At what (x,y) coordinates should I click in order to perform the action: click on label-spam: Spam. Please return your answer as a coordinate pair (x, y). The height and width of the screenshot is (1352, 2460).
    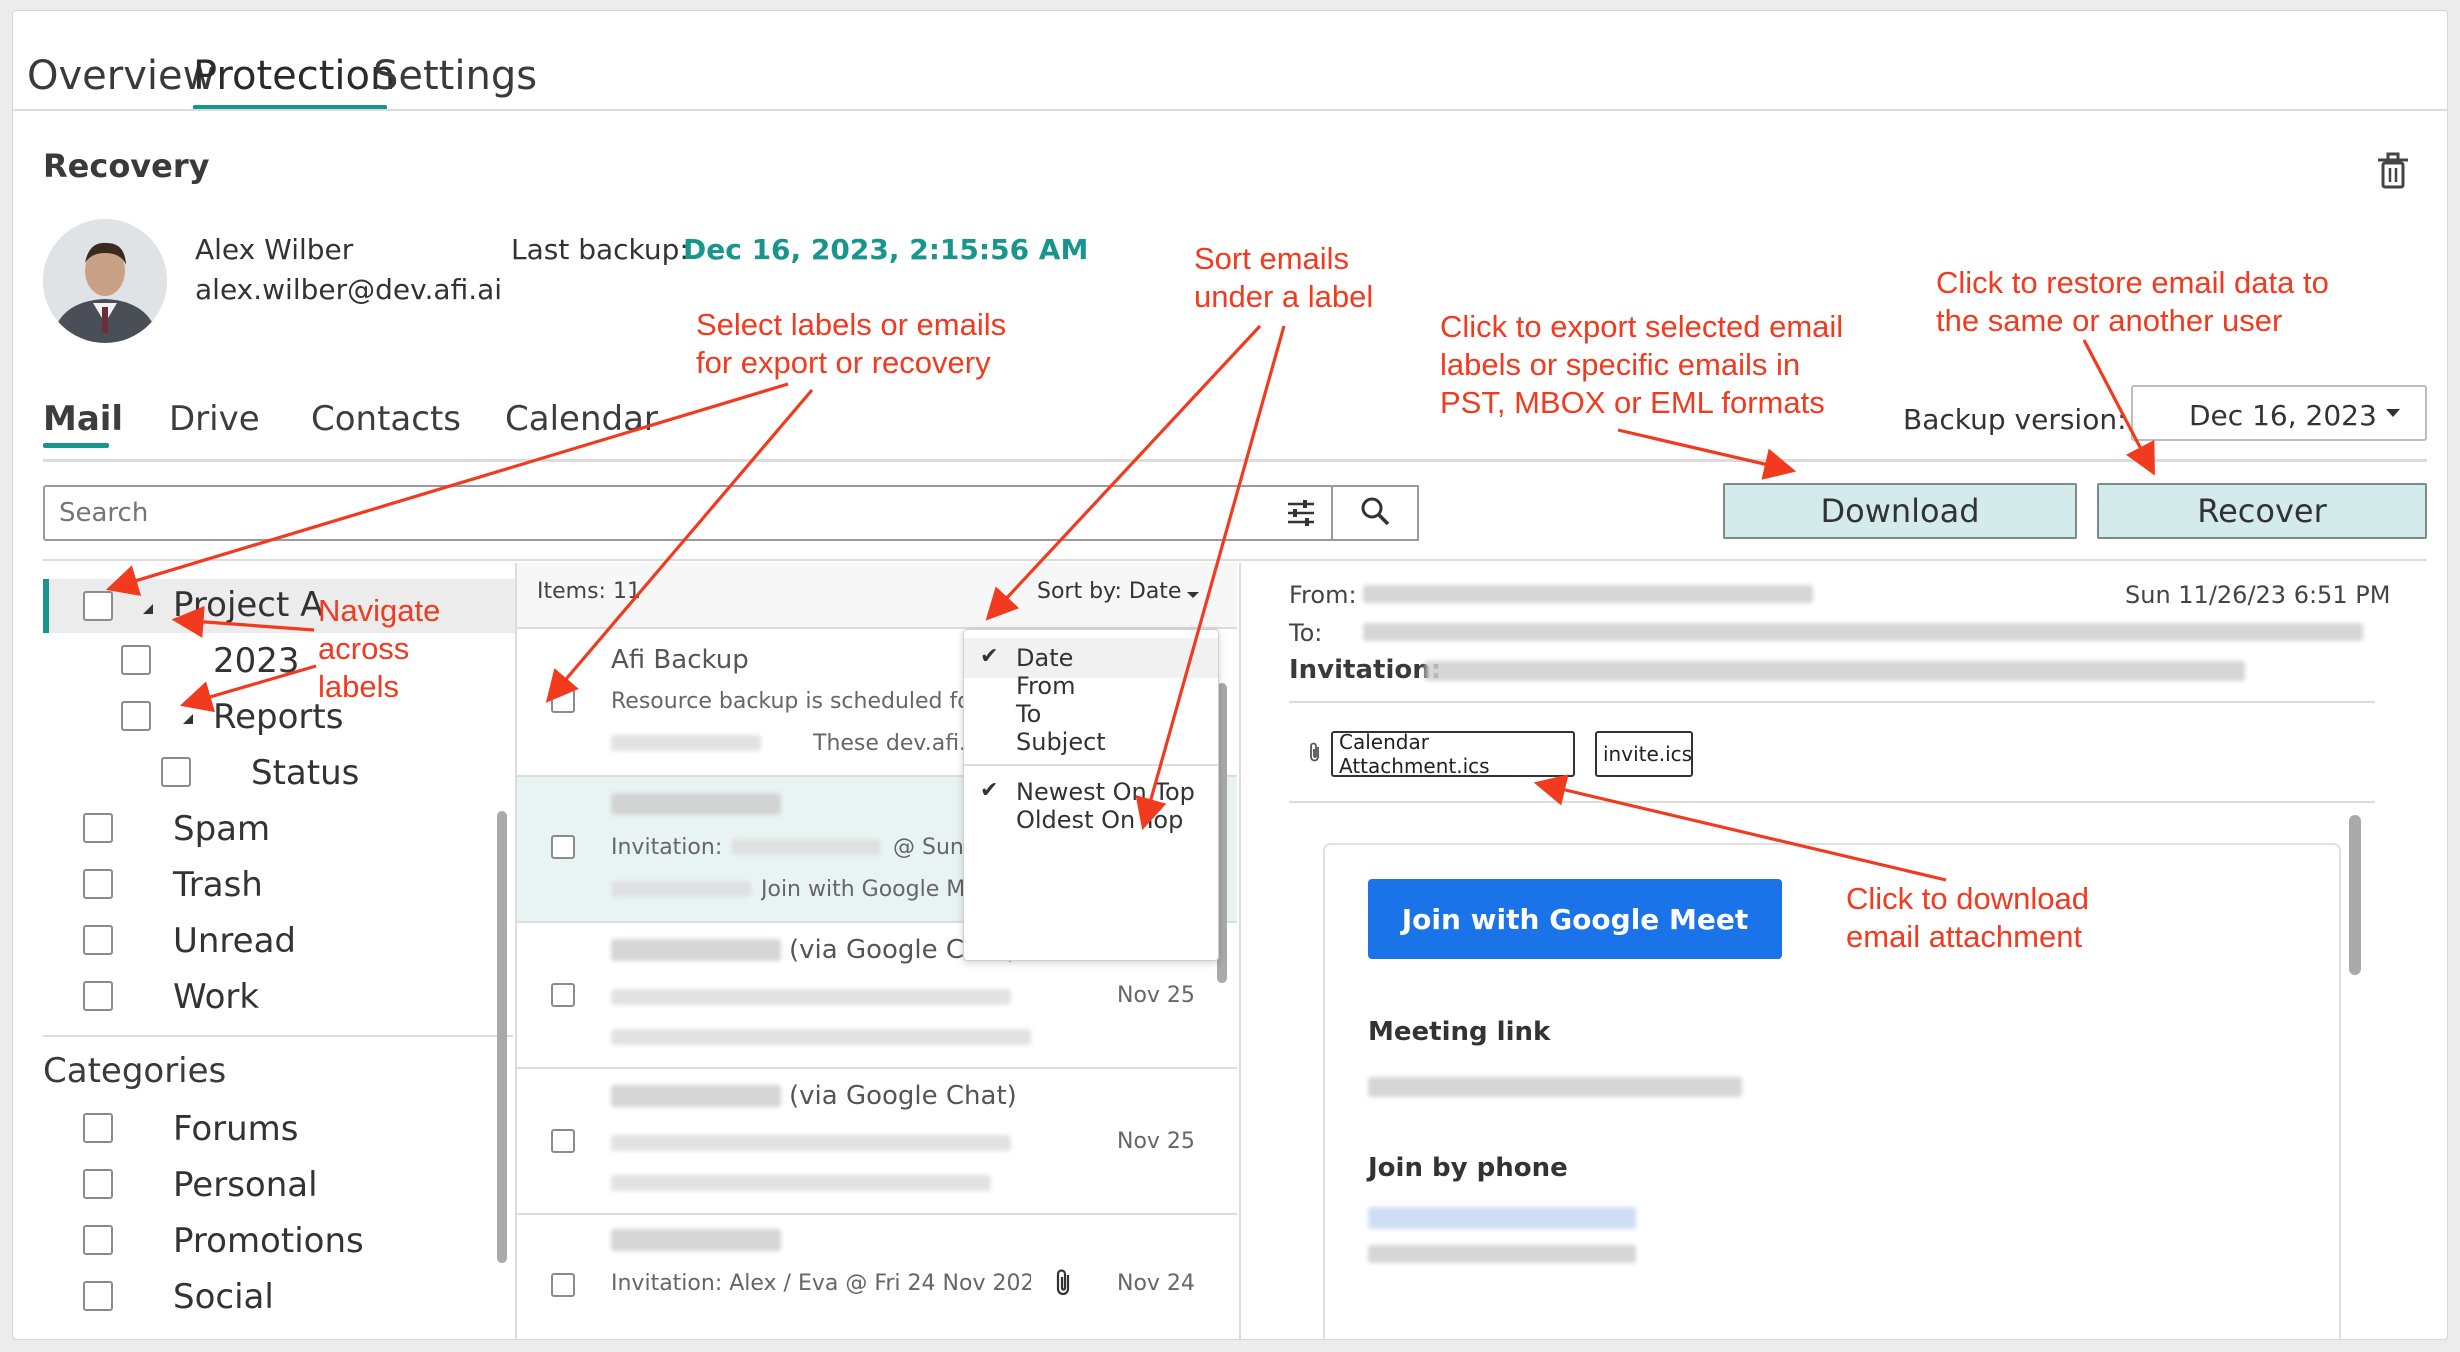
    Looking at the image, I should click on (221, 829).